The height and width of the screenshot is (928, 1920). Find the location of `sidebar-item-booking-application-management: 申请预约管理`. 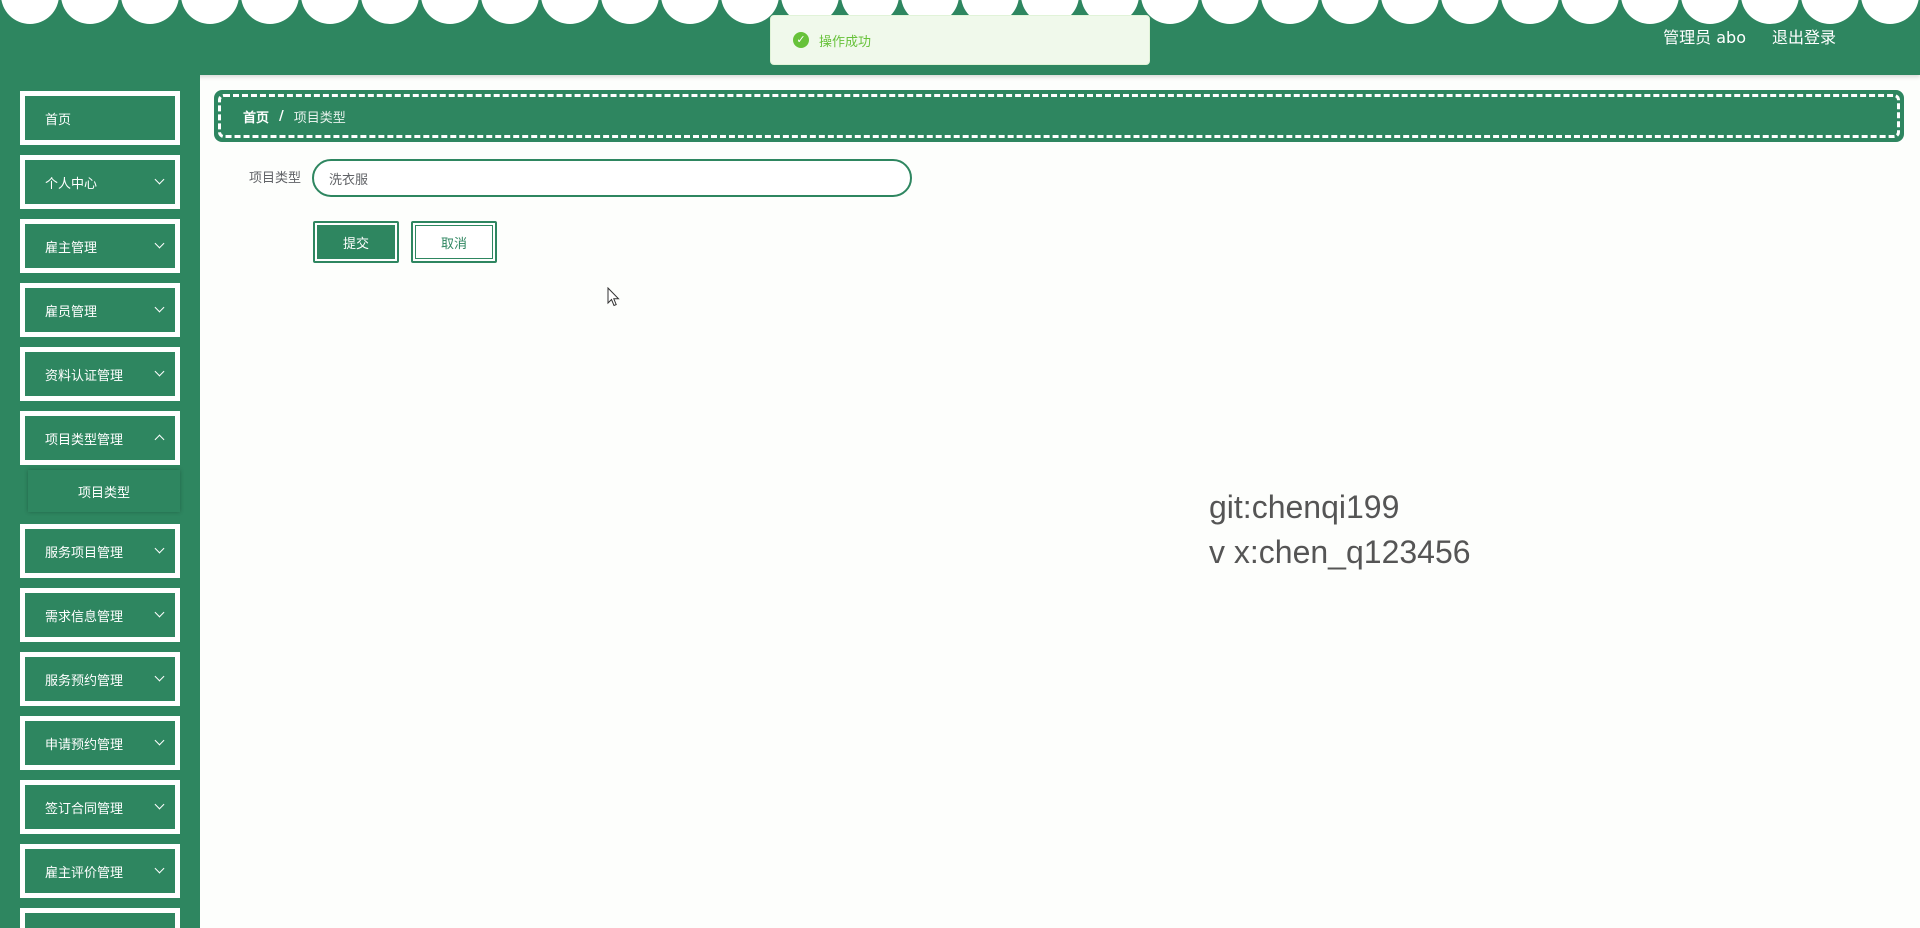

sidebar-item-booking-application-management: 申请预约管理 is located at coordinates (100, 743).